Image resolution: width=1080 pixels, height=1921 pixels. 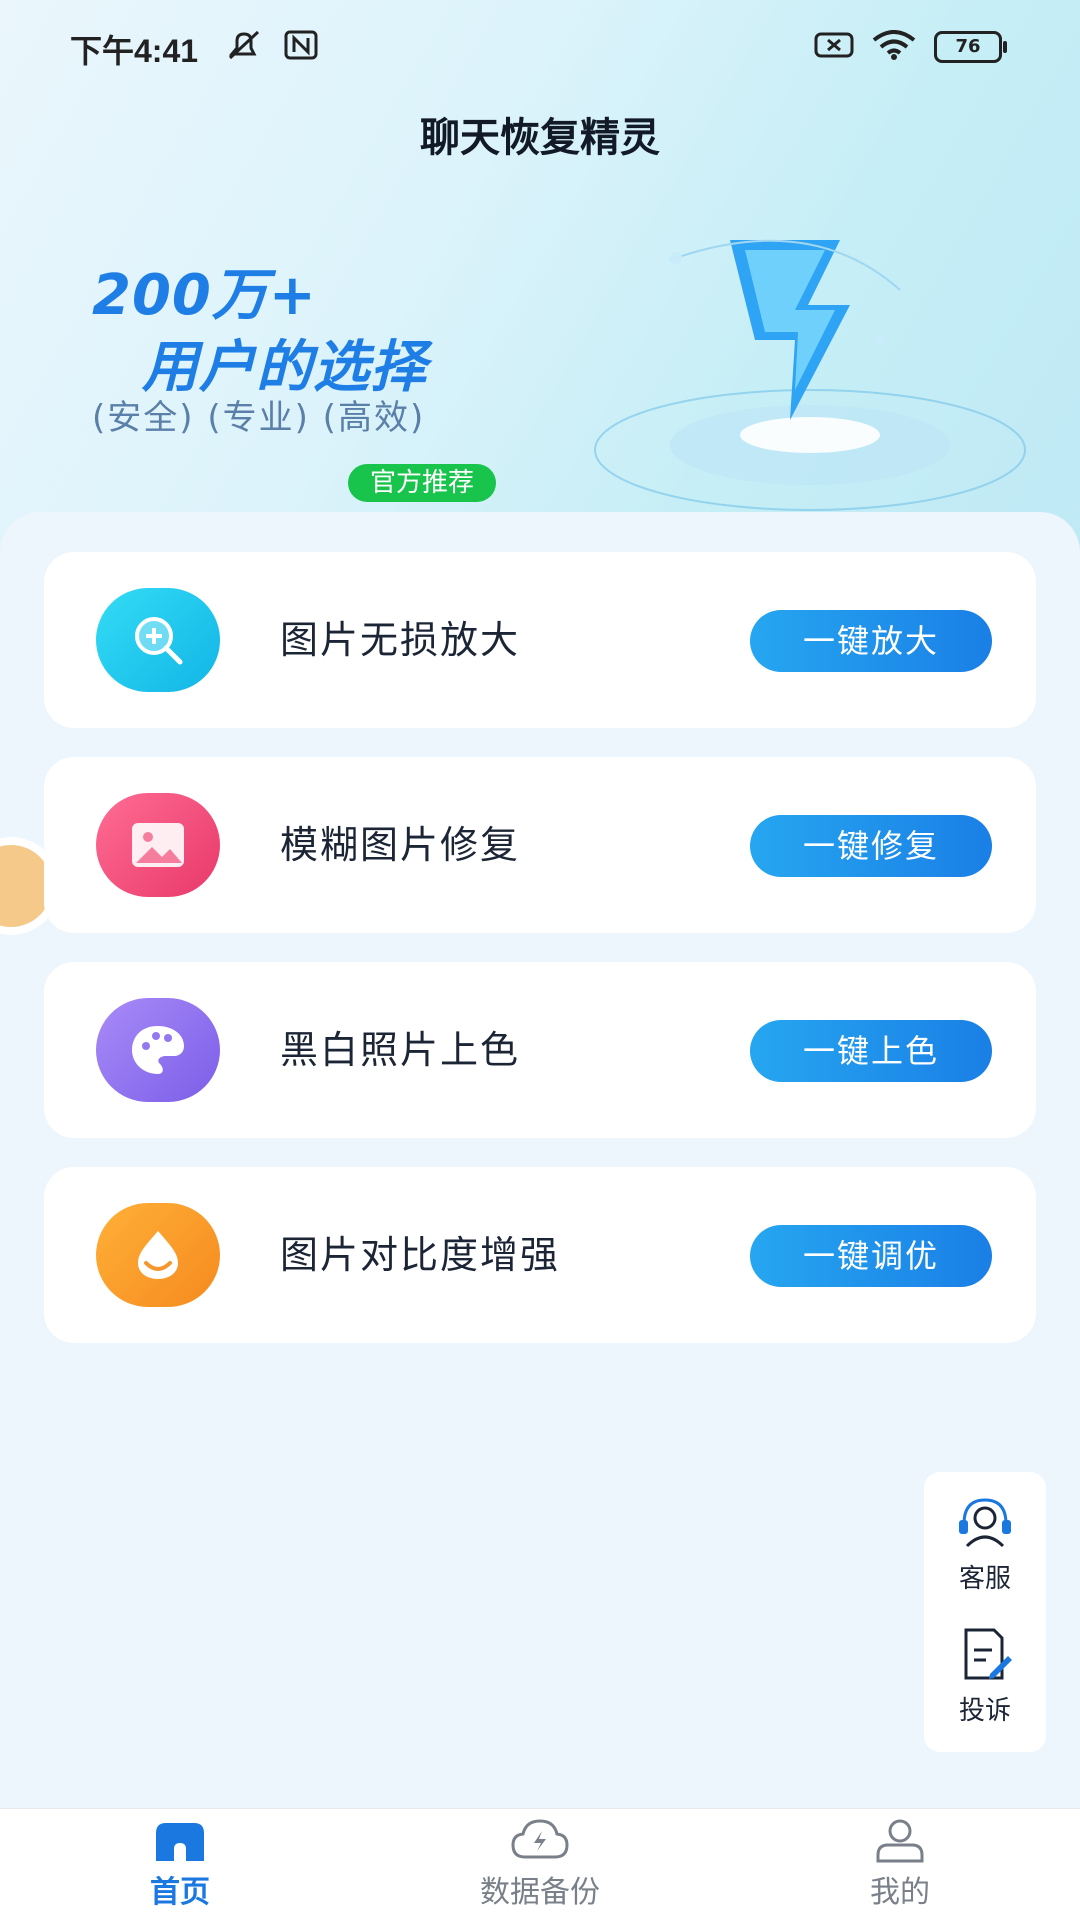 I want to click on headset-icon, so click(x=985, y=1526).